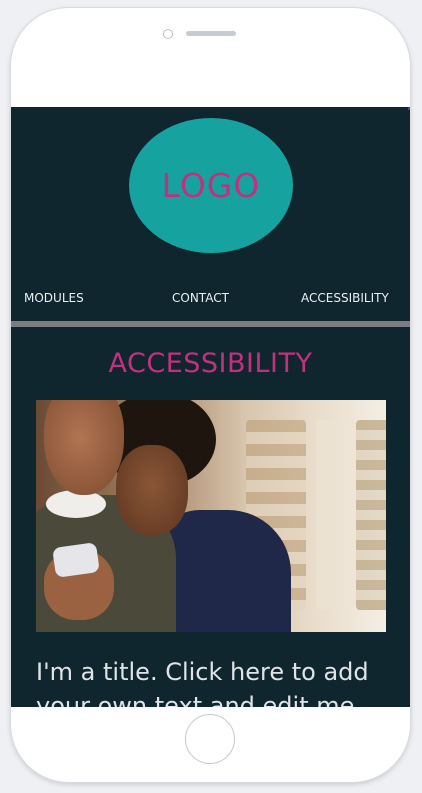 This screenshot has width=422, height=793. Describe the element at coordinates (210, 324) in the screenshot. I see `nav-divider` at that location.